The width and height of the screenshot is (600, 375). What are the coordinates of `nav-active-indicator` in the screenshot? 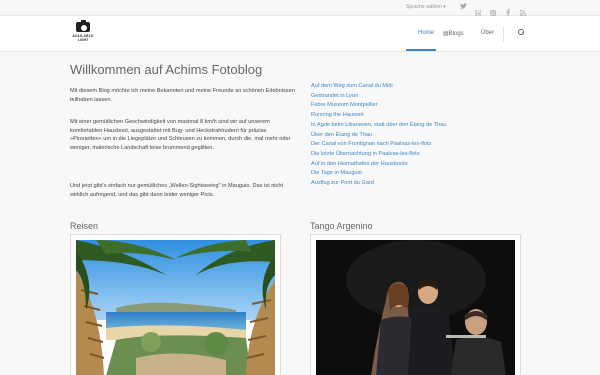 It's located at (421, 50).